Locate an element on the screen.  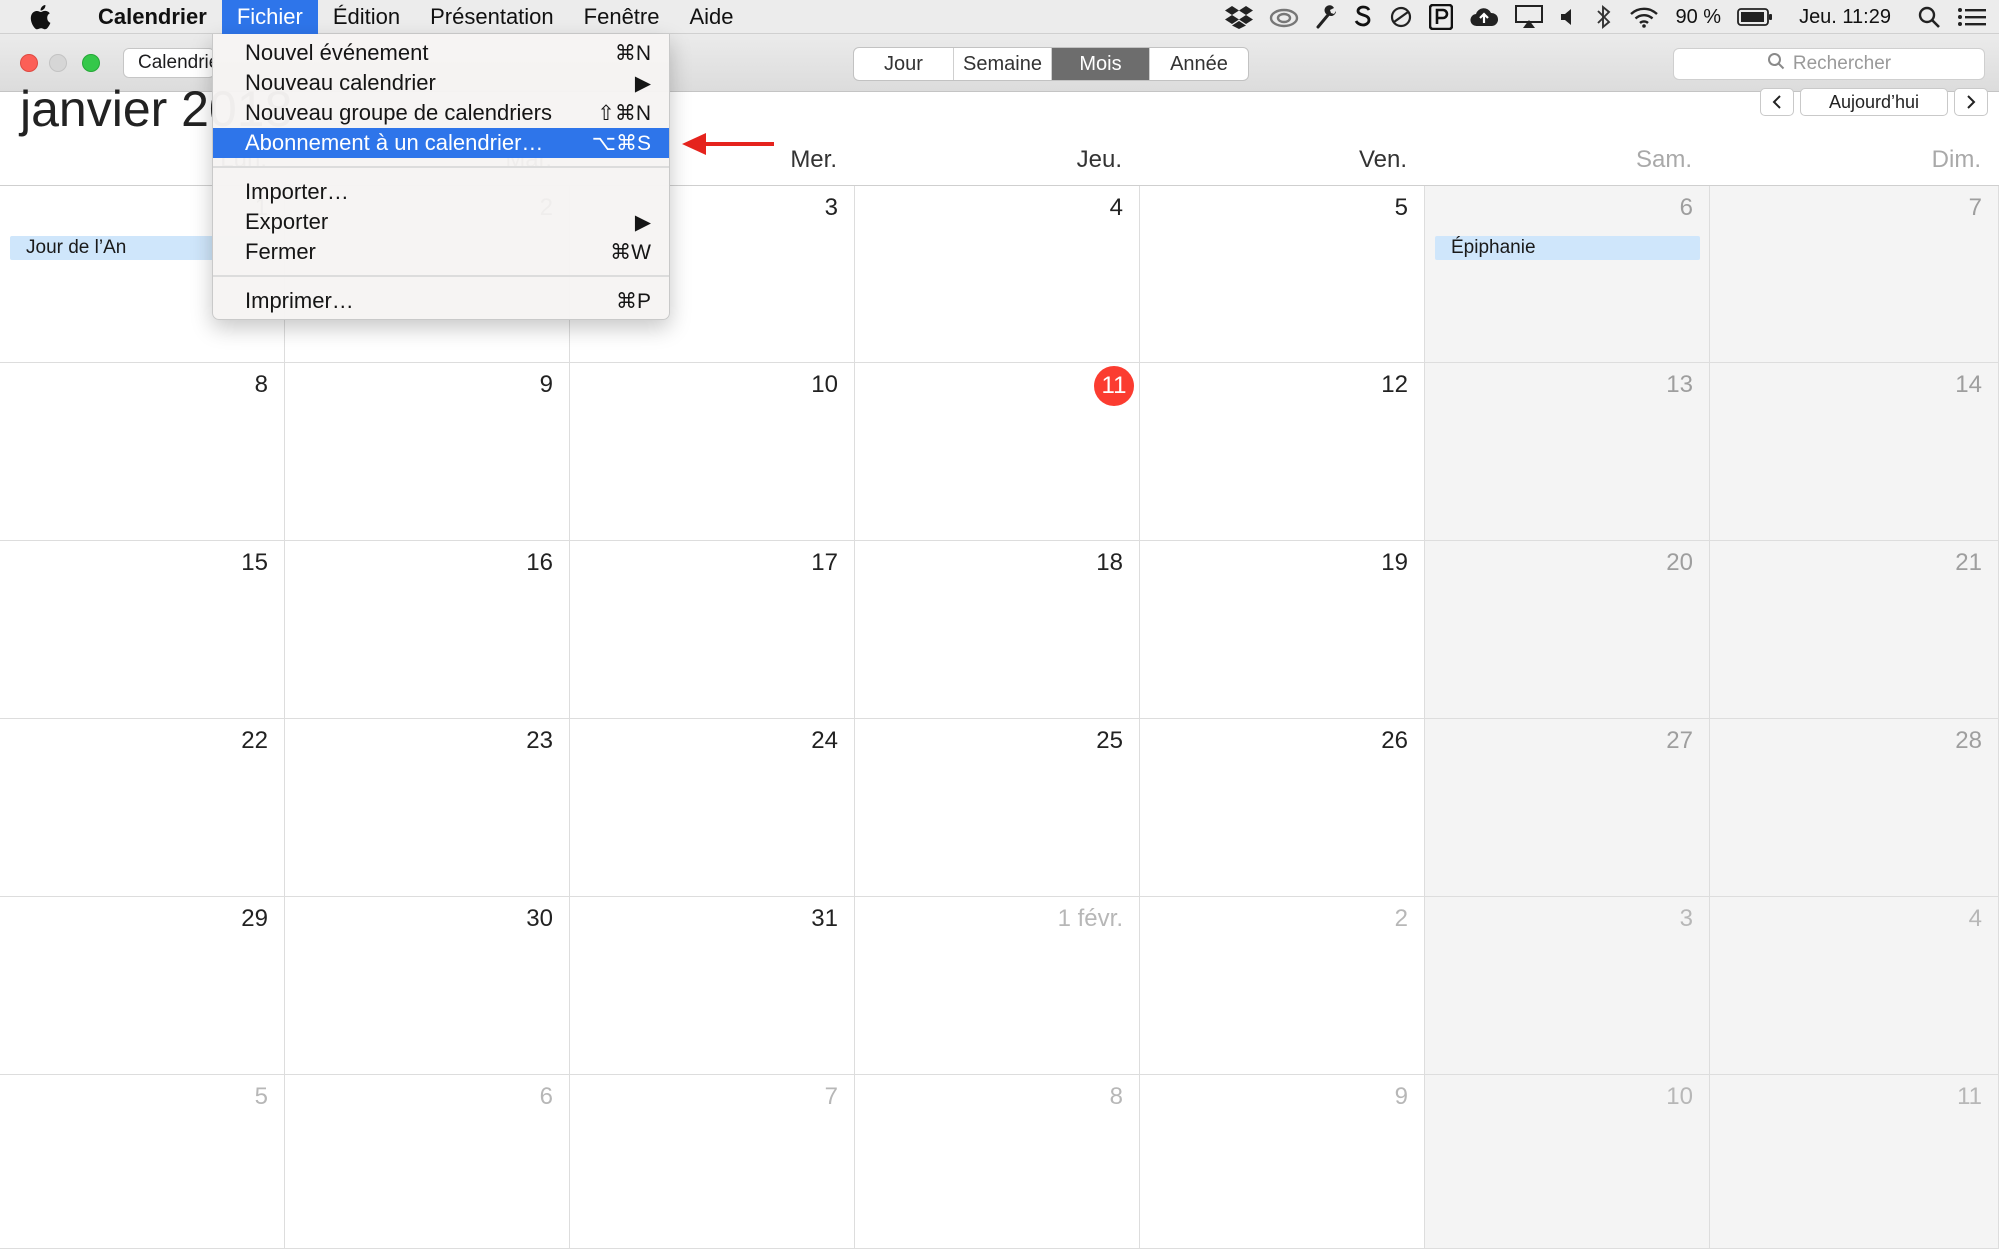
day-number: 20 is located at coordinates (1679, 562).